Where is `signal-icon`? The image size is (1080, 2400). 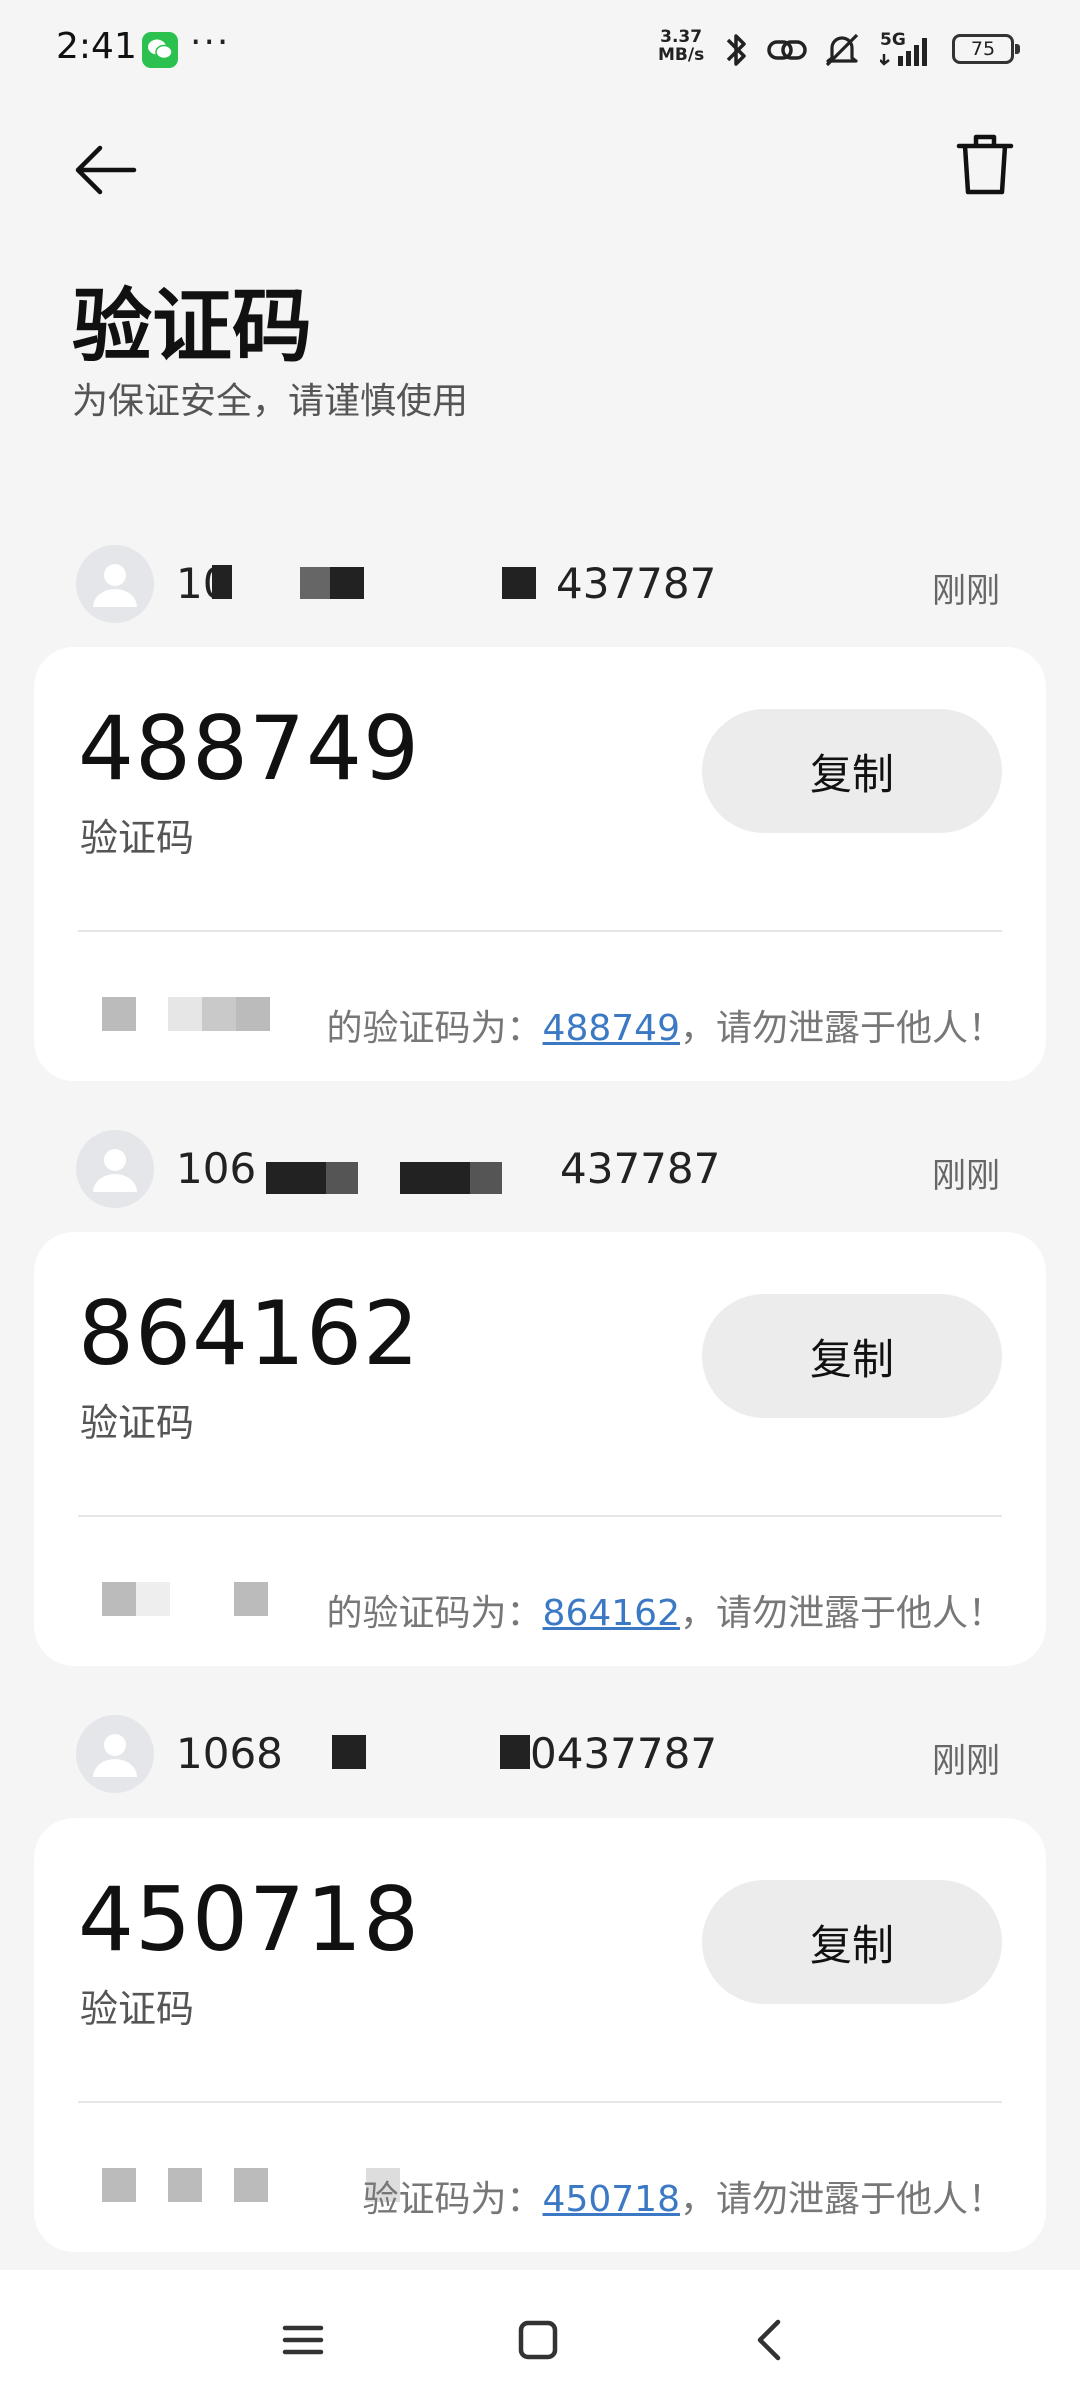 signal-icon is located at coordinates (903, 52).